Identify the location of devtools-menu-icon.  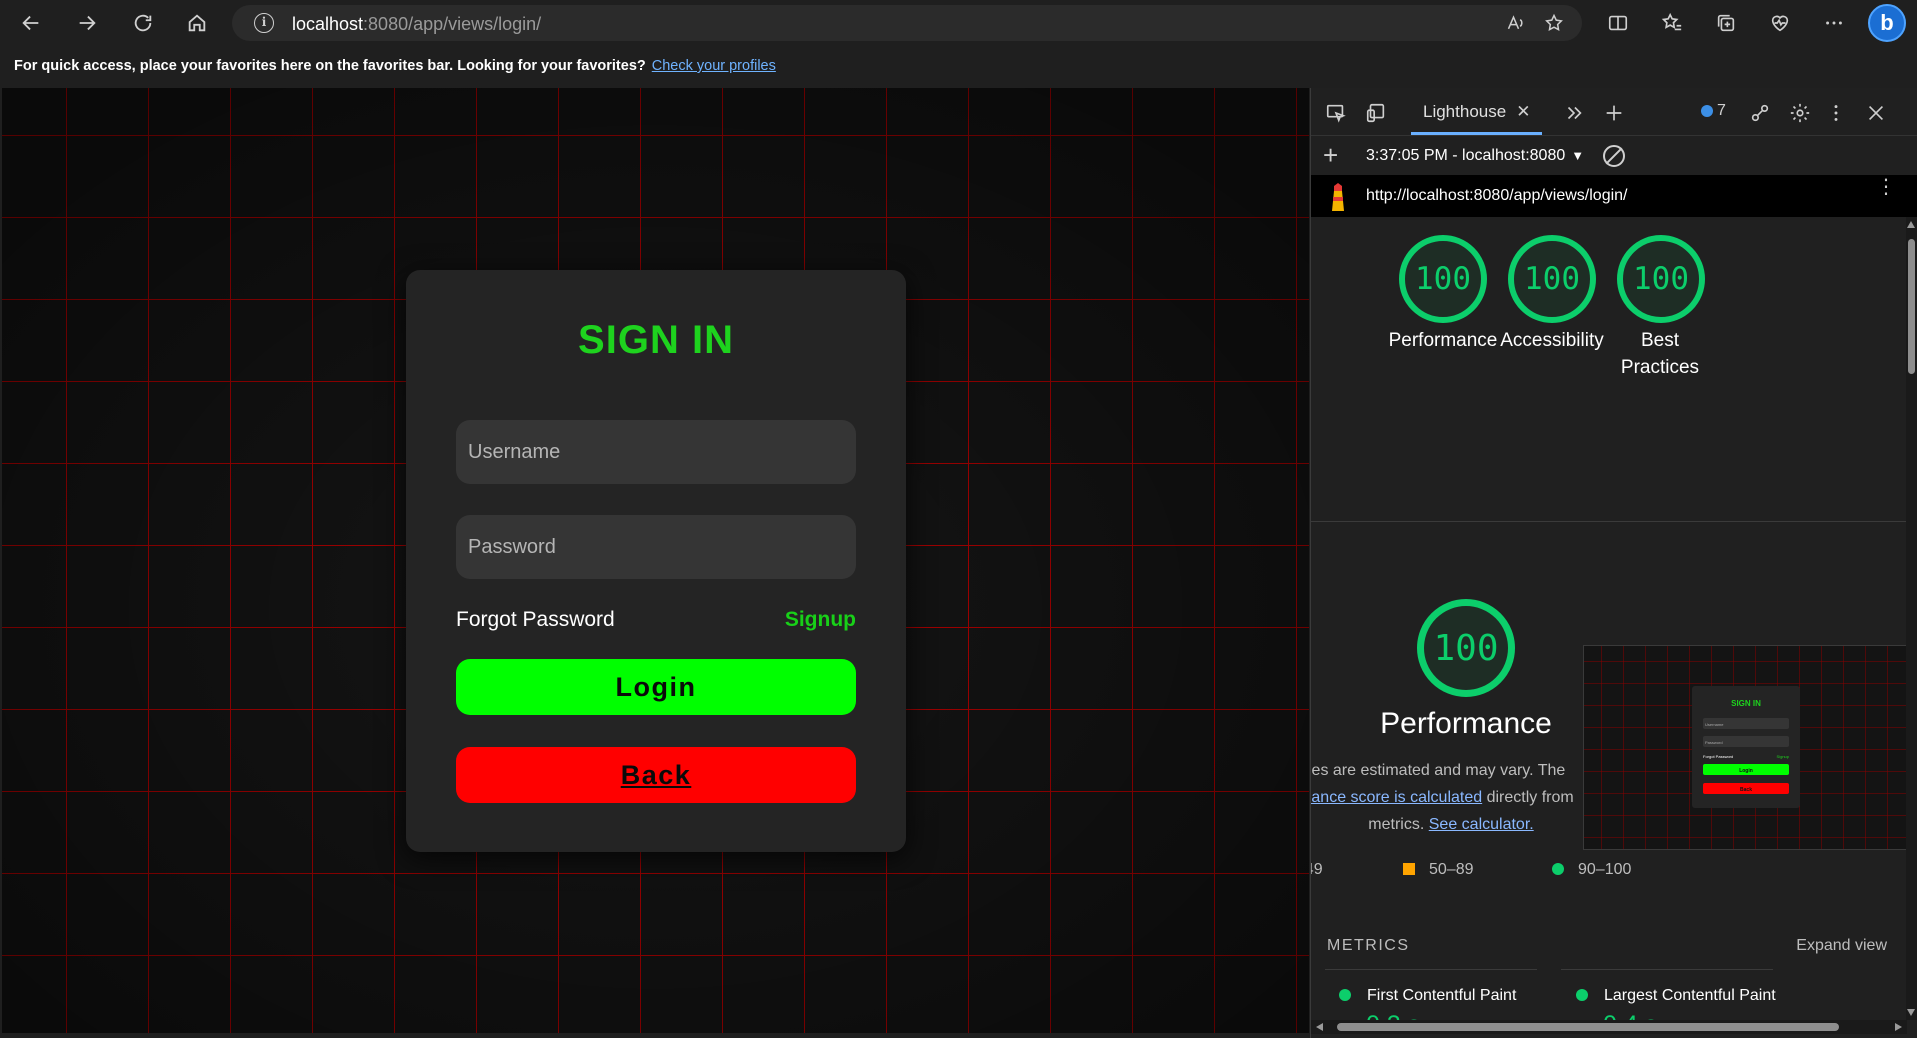
(1836, 113).